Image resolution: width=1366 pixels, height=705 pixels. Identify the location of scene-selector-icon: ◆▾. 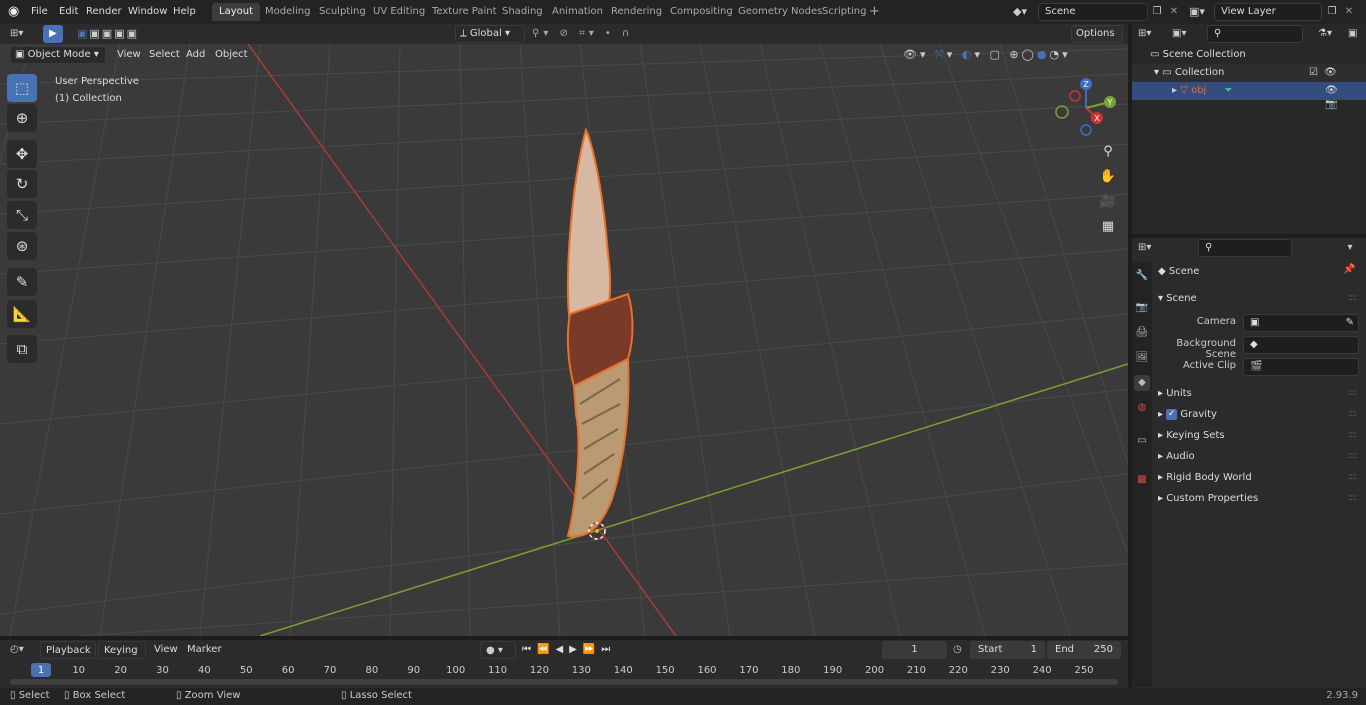
(1025, 12).